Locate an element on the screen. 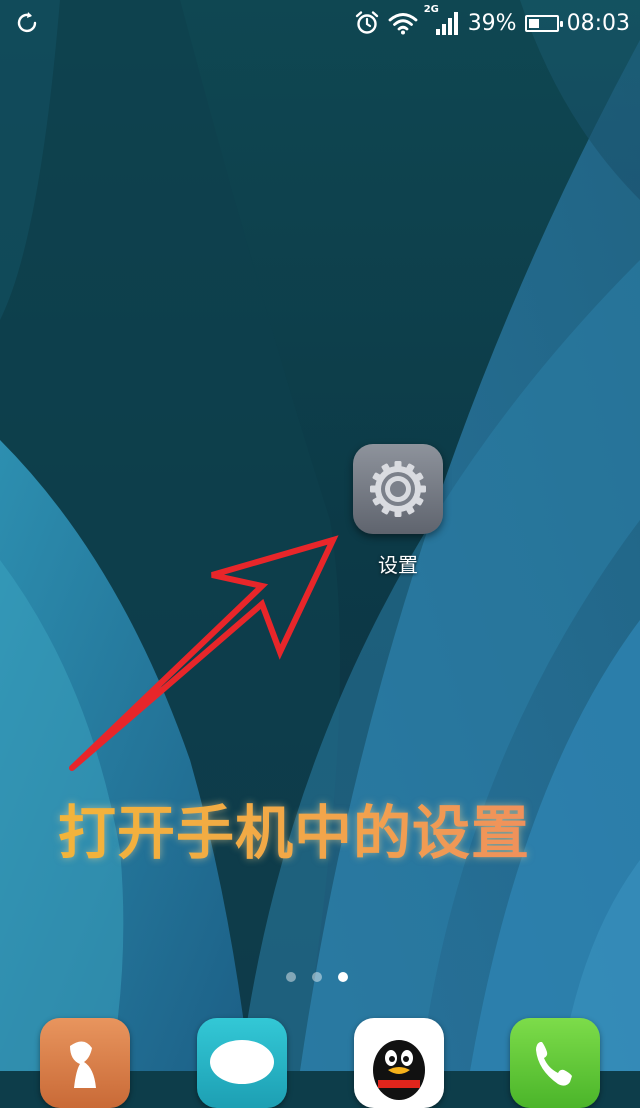  qq-icon is located at coordinates (399, 1070).